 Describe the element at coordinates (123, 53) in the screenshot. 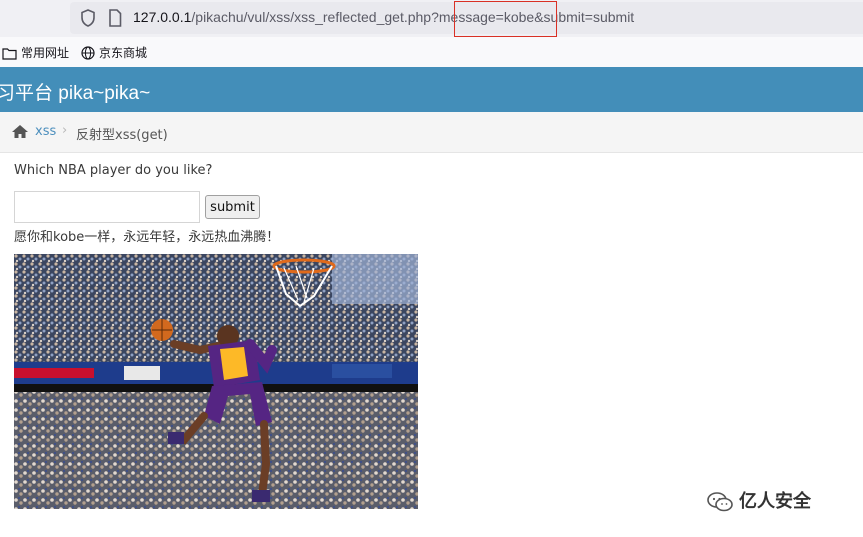

I see `bookmark-label: 京东商城` at that location.